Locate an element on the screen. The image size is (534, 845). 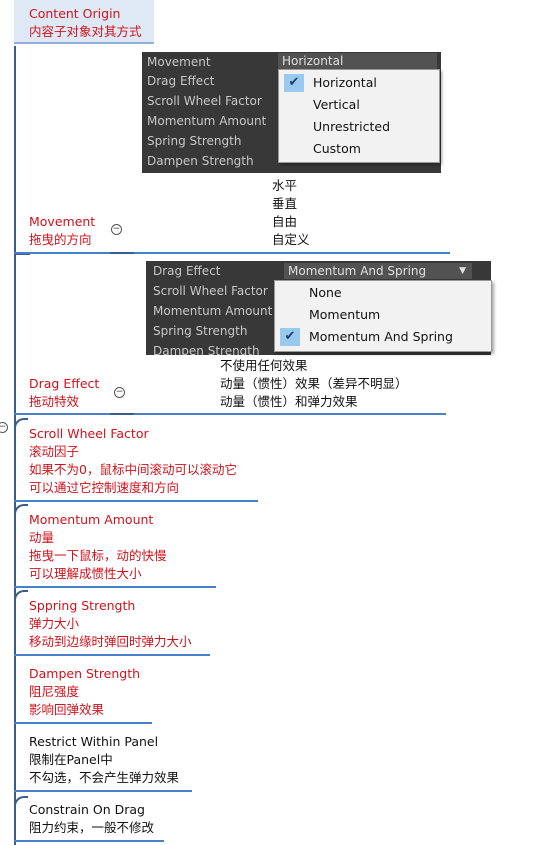
movement-option: ✔ Horizontal is located at coordinates (359, 83).